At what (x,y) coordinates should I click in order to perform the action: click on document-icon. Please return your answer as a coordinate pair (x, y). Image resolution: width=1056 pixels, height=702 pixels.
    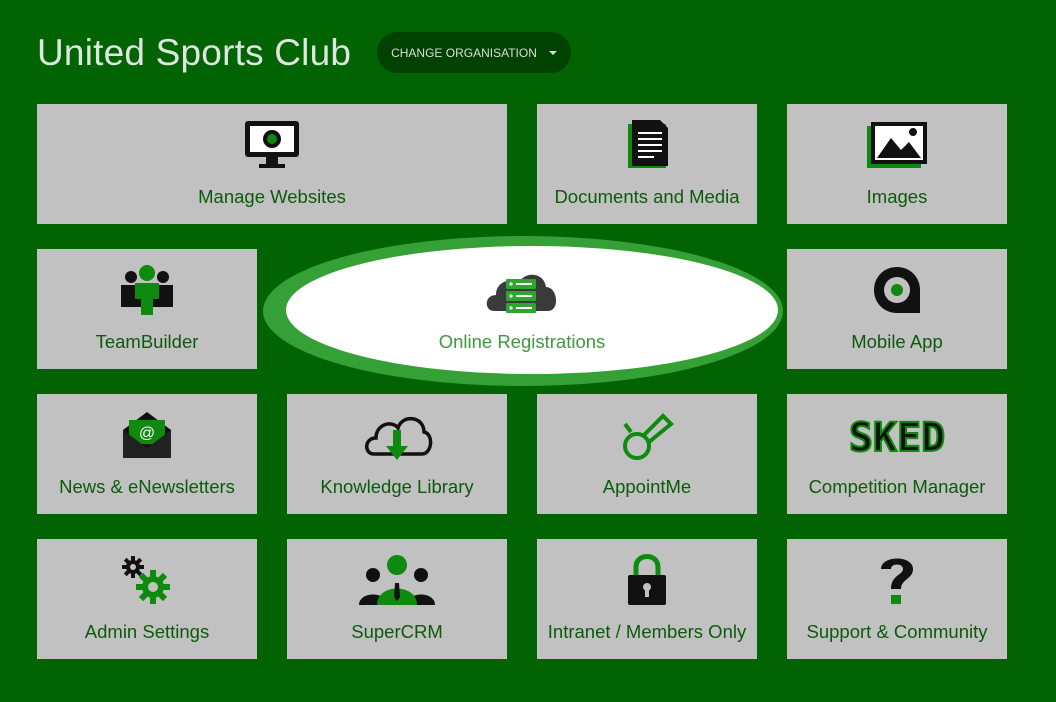
    Looking at the image, I should click on (647, 145).